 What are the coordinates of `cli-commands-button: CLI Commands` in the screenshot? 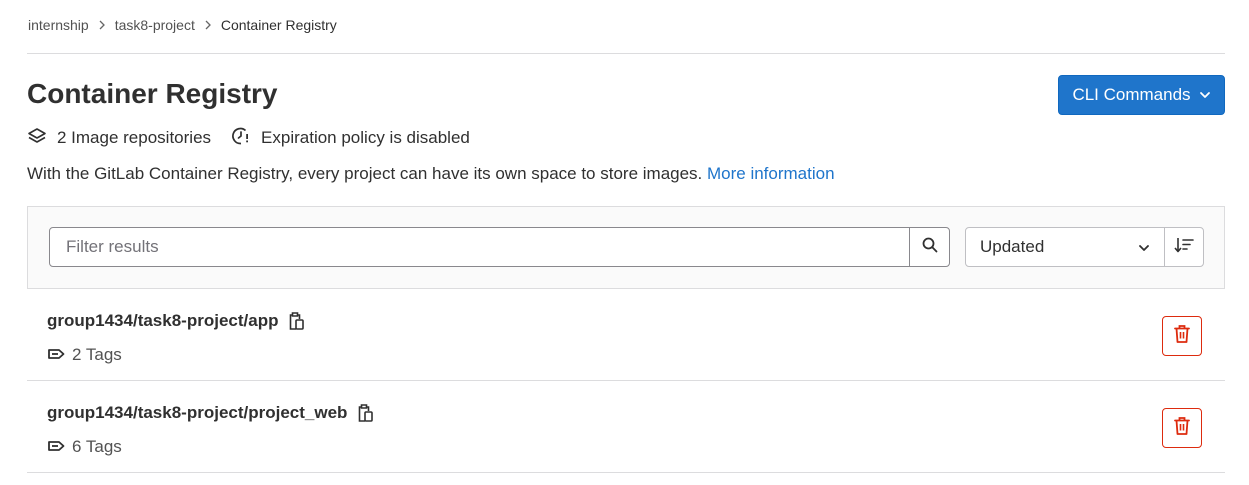 It's located at (1141, 95).